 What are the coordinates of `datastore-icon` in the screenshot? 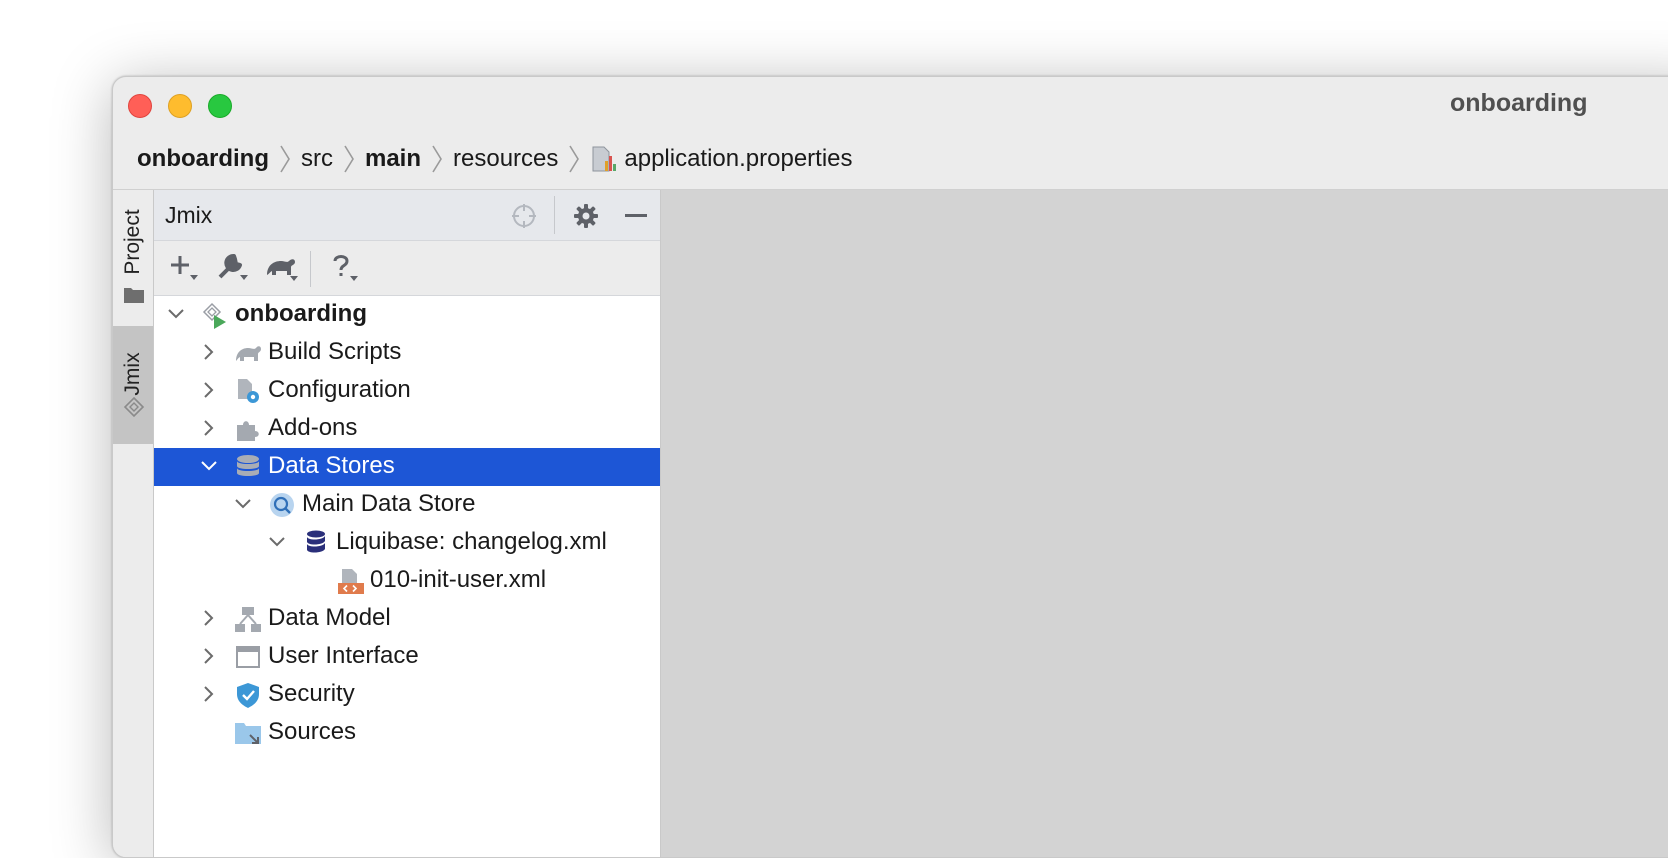 It's located at (282, 505).